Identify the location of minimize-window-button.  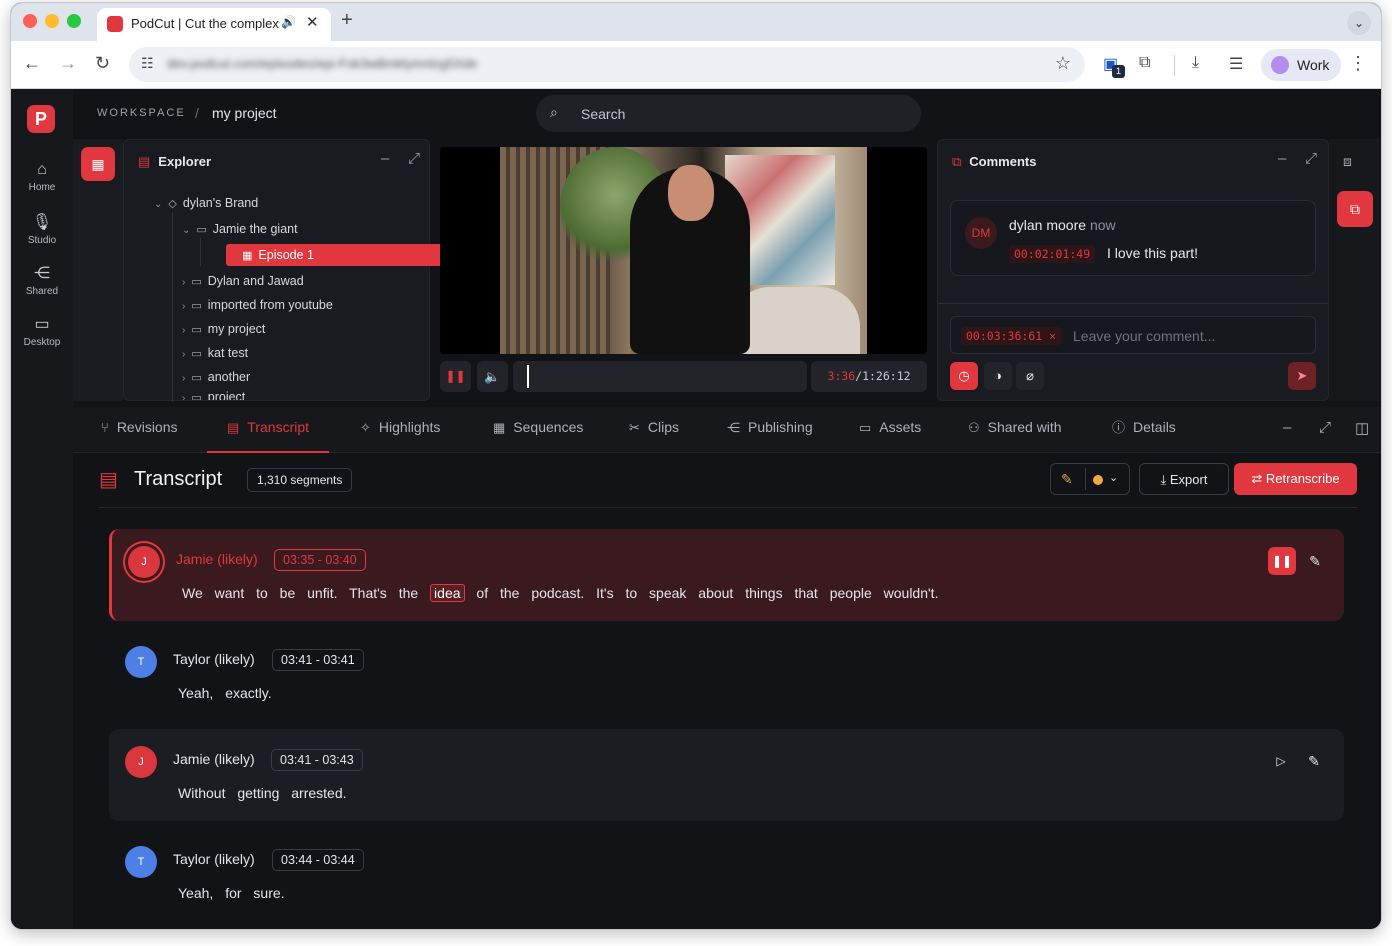
(52, 21).